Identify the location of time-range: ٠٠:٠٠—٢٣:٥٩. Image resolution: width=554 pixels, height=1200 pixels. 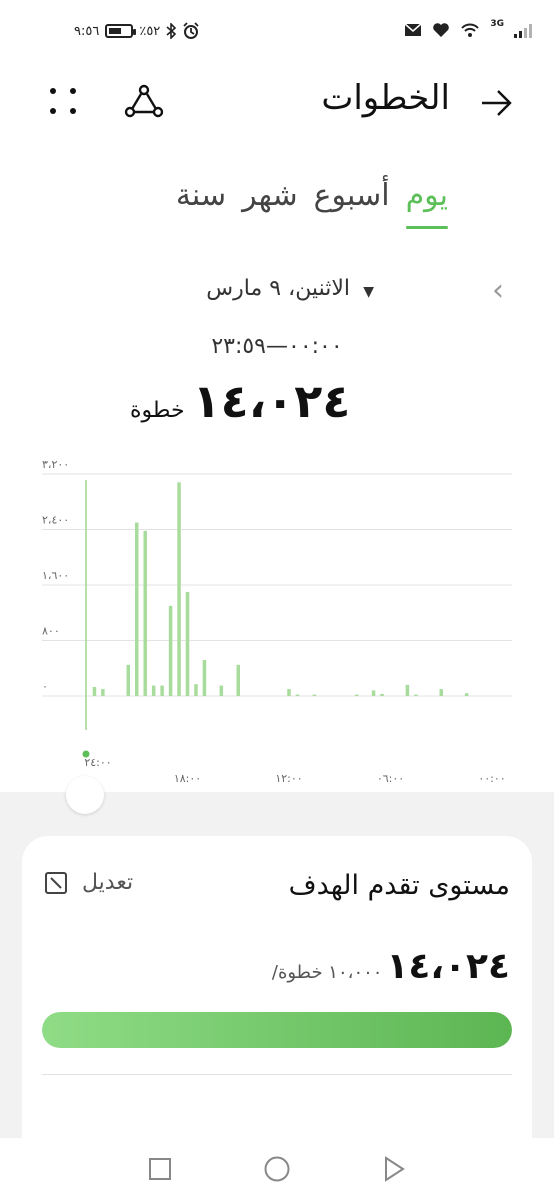
(277, 346).